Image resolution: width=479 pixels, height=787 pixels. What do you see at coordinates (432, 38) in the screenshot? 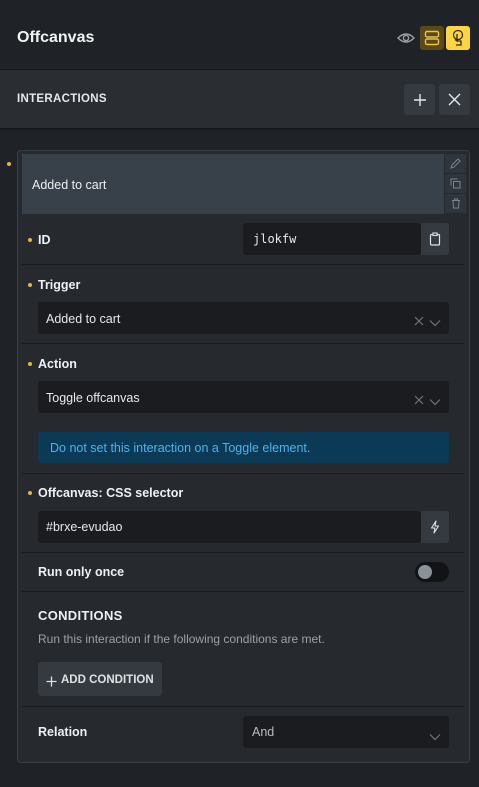
I see `layout-toggle-icon` at bounding box center [432, 38].